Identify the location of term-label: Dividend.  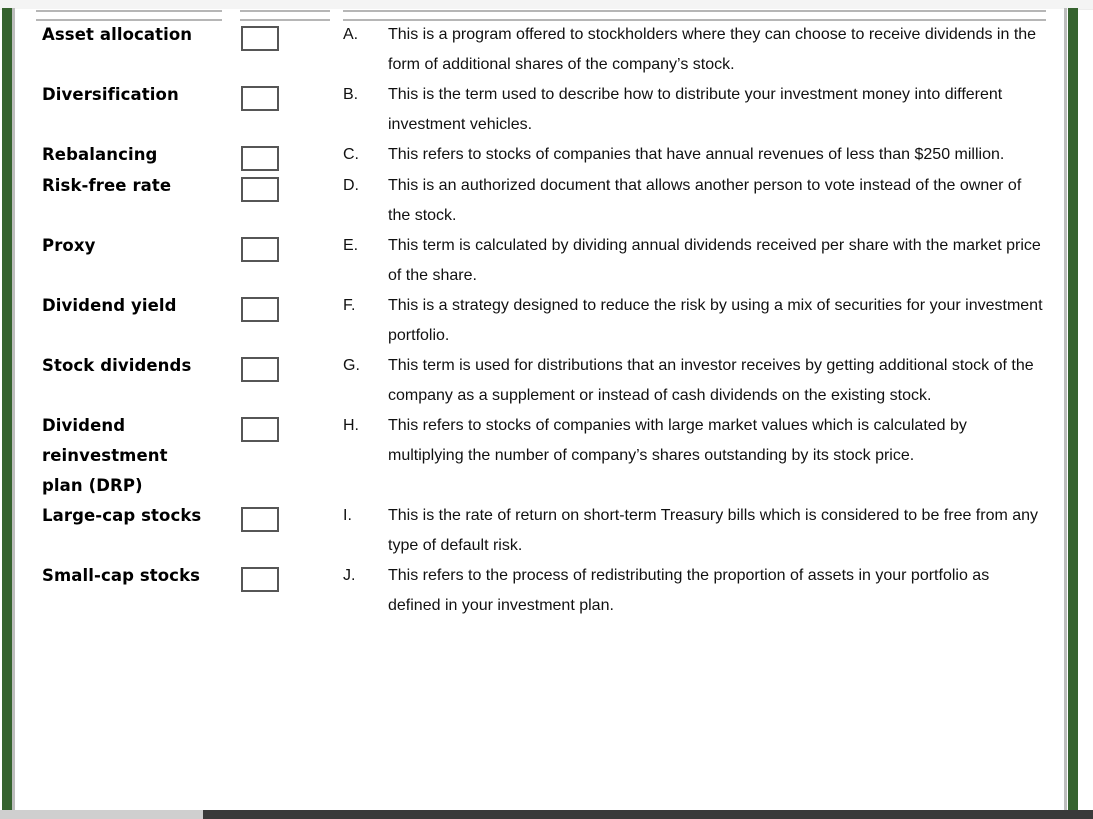
(84, 425).